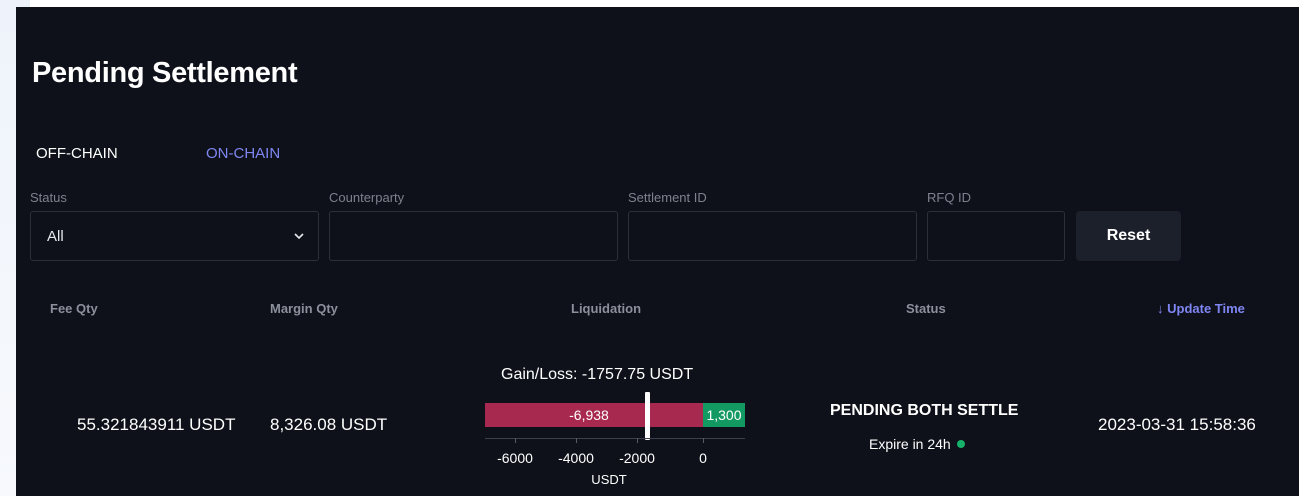  Describe the element at coordinates (667, 197) in the screenshot. I see `settlement-id-filter-label: Settlement ID` at that location.